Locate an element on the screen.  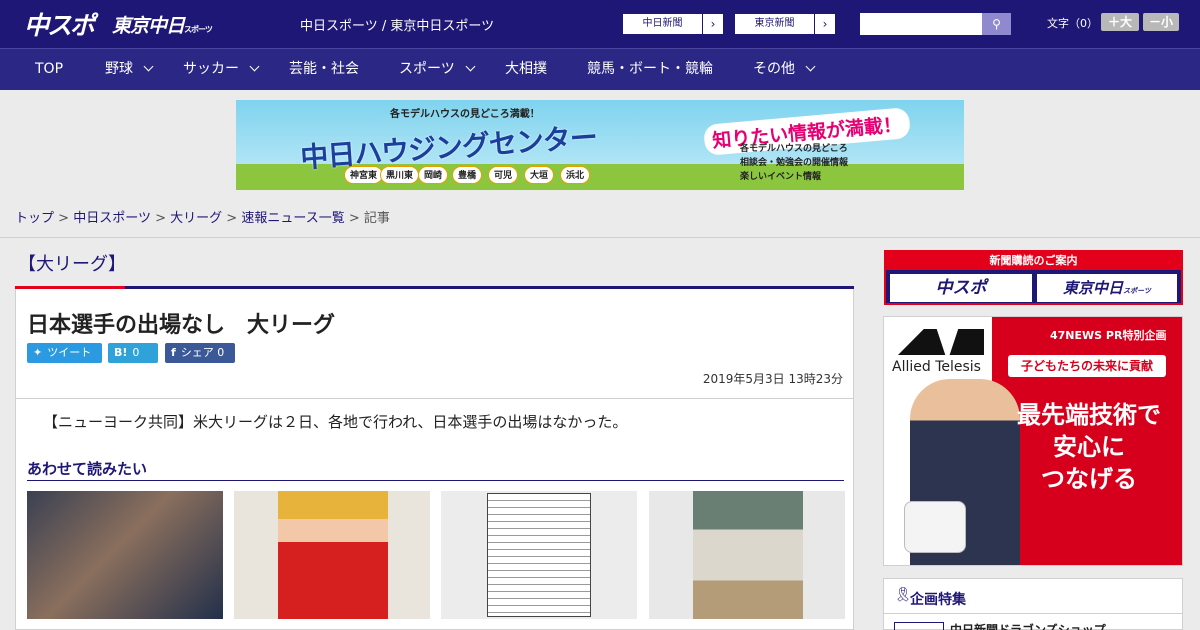
feature-section-title: 企画特集 is located at coordinates (938, 600).